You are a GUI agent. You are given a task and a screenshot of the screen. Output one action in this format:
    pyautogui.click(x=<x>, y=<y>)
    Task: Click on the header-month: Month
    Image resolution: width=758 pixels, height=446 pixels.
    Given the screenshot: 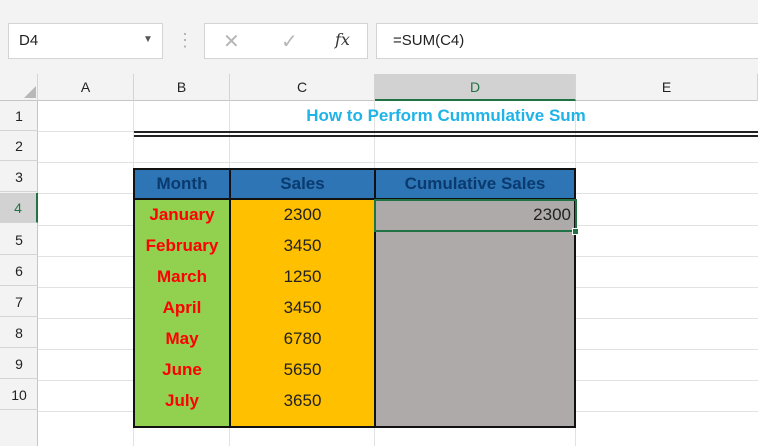 What is the action you would take?
    pyautogui.click(x=182, y=184)
    